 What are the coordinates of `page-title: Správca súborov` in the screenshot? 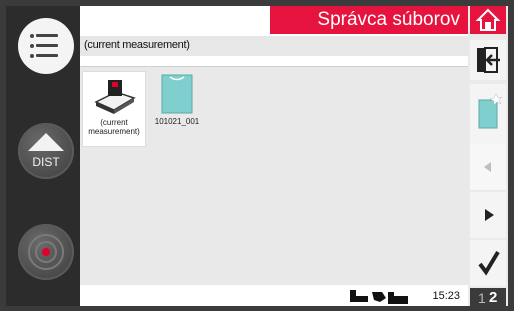 It's located at (388, 19).